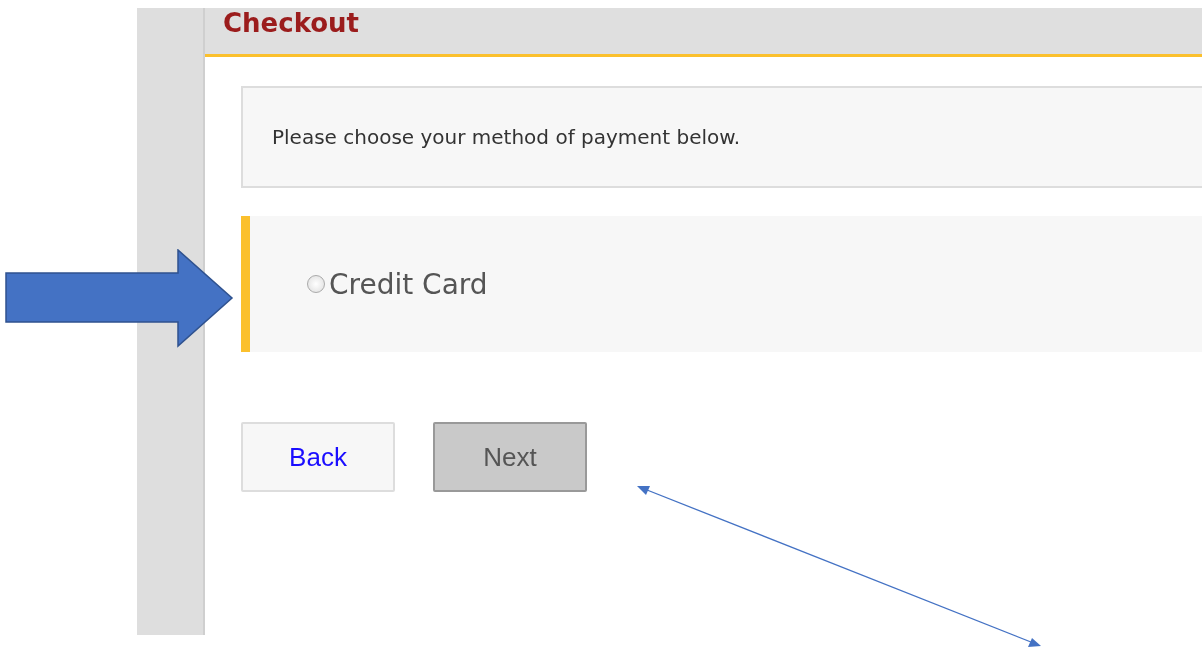 Image resolution: width=1202 pixels, height=647 pixels. Describe the element at coordinates (318, 457) in the screenshot. I see `back-button: Back` at that location.